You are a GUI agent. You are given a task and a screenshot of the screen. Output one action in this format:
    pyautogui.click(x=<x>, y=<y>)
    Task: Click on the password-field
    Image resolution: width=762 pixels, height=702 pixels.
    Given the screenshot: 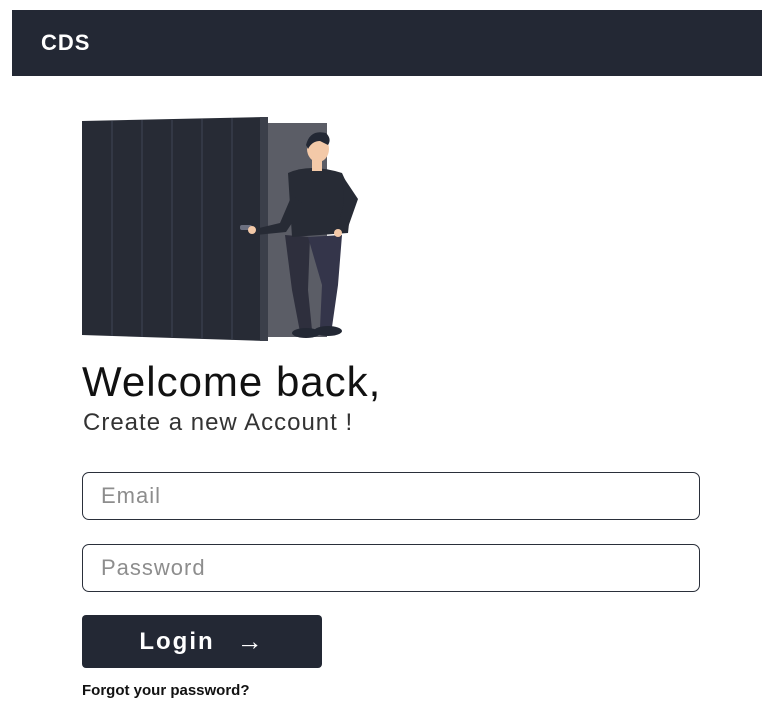 What is the action you would take?
    pyautogui.click(x=391, y=568)
    